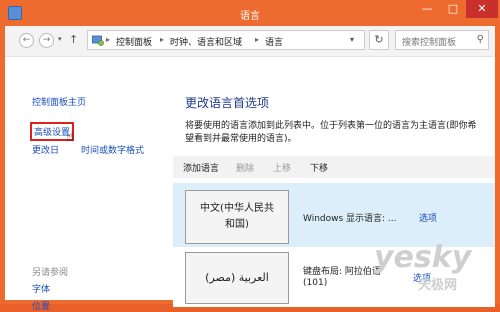 This screenshot has width=500, height=312. What do you see at coordinates (50, 273) in the screenshot?
I see `see-also-heading: 另请参阅` at bounding box center [50, 273].